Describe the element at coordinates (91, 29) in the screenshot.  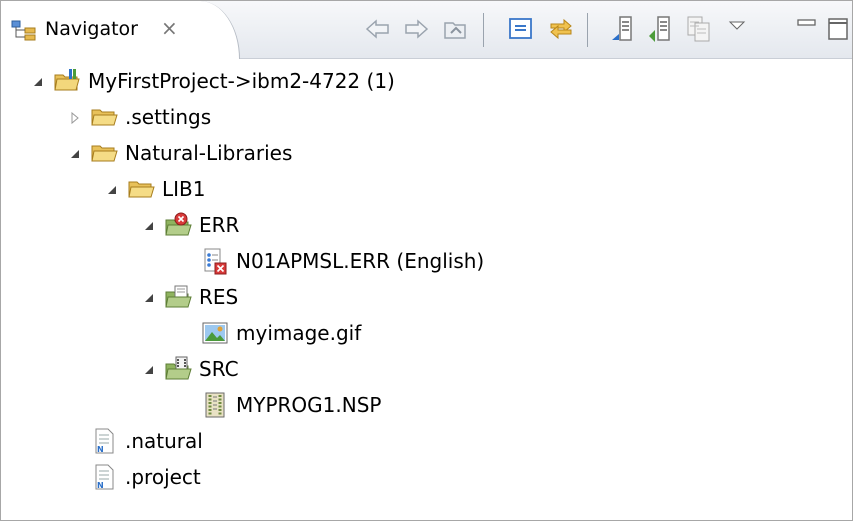
I see `tab-title: Navigator` at that location.